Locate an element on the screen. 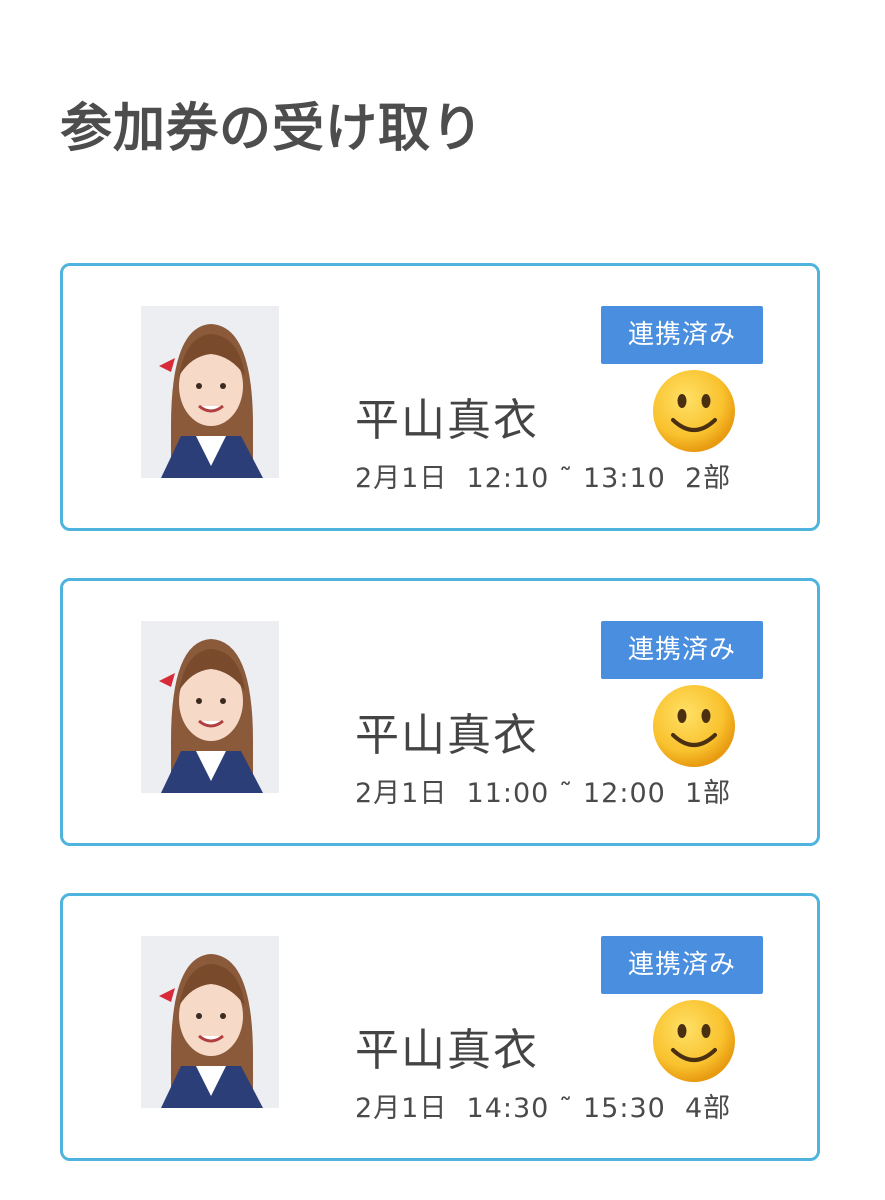 The width and height of the screenshot is (885, 1200). schedule-text: 2月1日 14:30 ˜ 15:30 4部 is located at coordinates (543, 1108).